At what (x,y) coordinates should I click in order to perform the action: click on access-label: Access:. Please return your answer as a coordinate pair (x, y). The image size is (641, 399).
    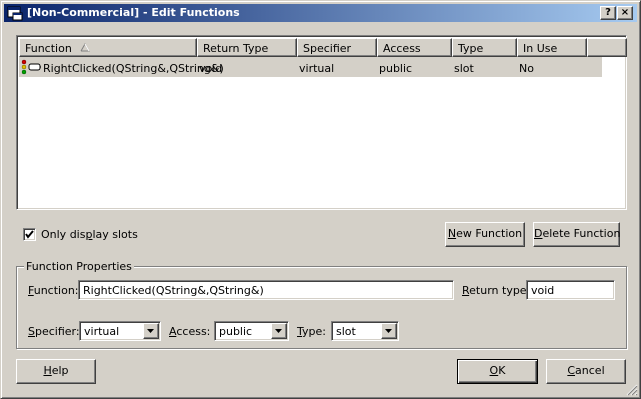
    Looking at the image, I should click on (189, 331).